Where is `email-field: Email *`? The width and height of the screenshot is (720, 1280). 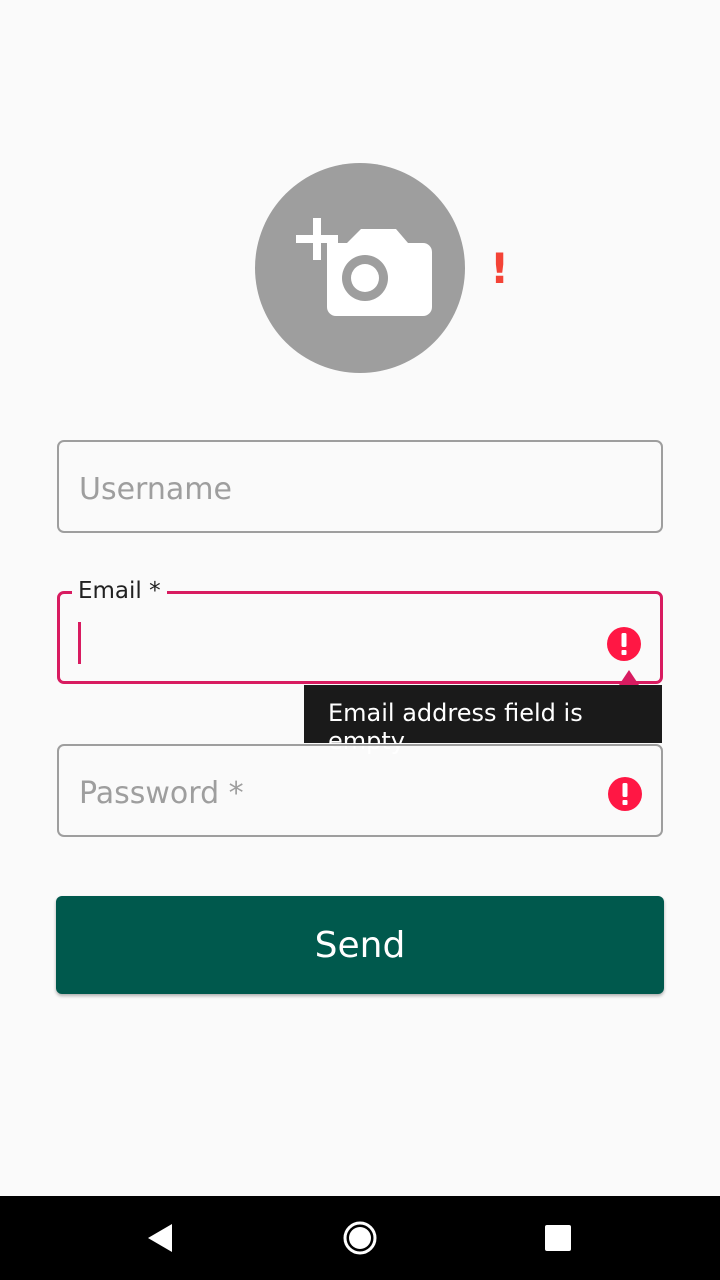
email-field: Email * is located at coordinates (360, 629).